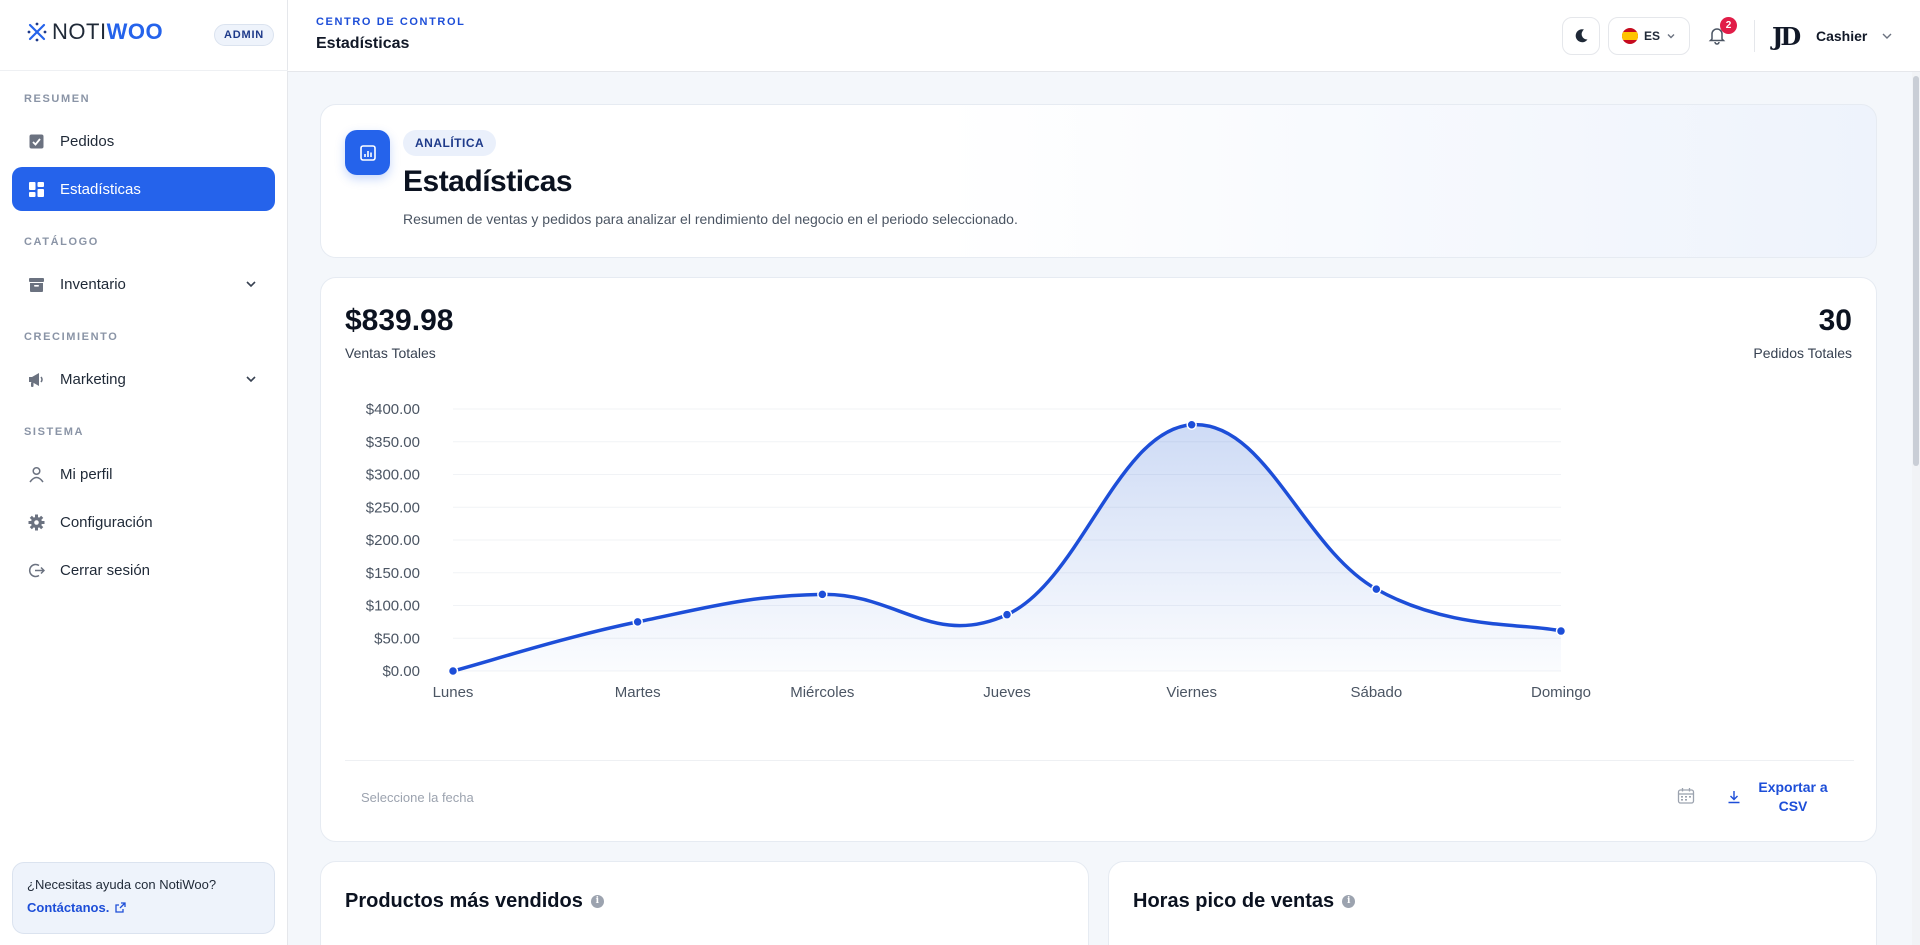 This screenshot has width=1920, height=945. What do you see at coordinates (393, 540) in the screenshot?
I see `y-tick-label: $200.00` at bounding box center [393, 540].